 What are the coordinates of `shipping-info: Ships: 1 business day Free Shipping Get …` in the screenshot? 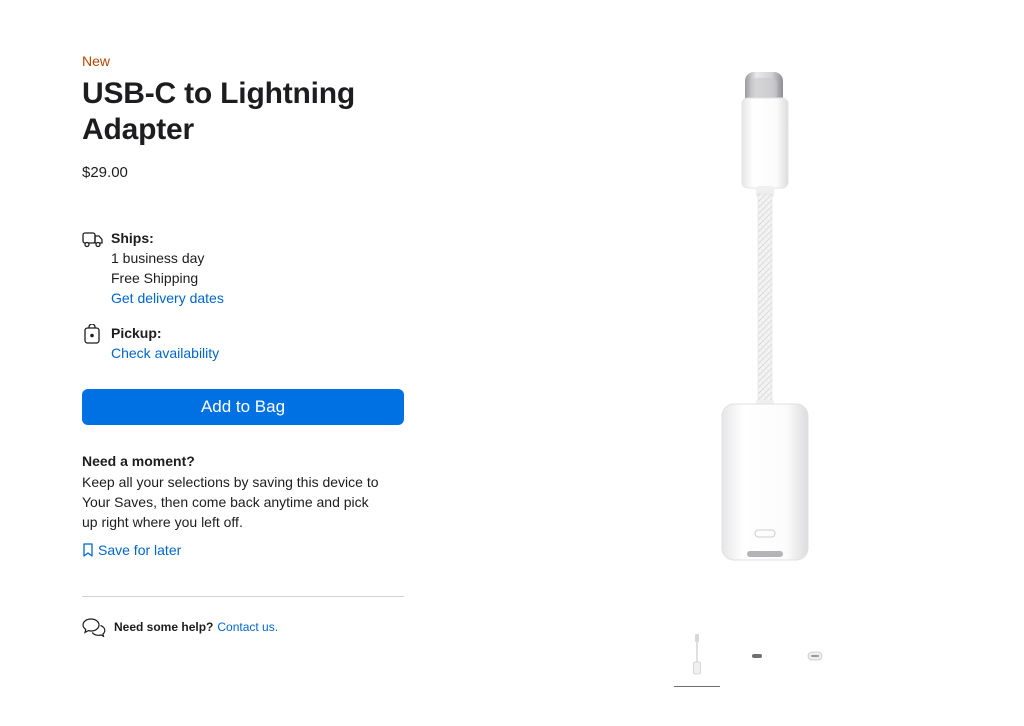 It's located at (243, 268).